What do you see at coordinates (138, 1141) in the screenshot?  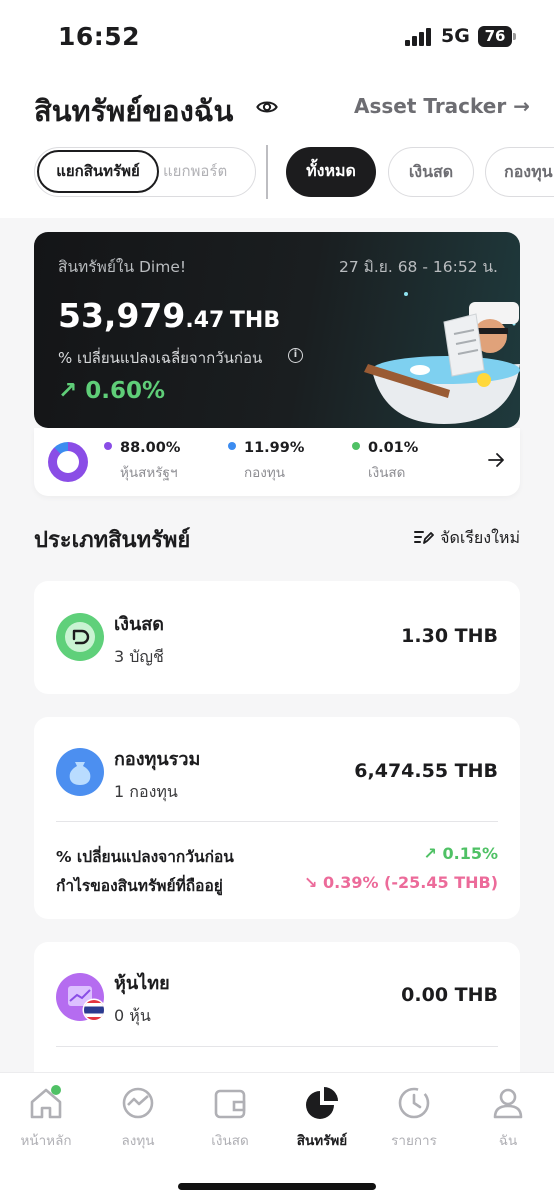 I see `tab-label: ลงทุน` at bounding box center [138, 1141].